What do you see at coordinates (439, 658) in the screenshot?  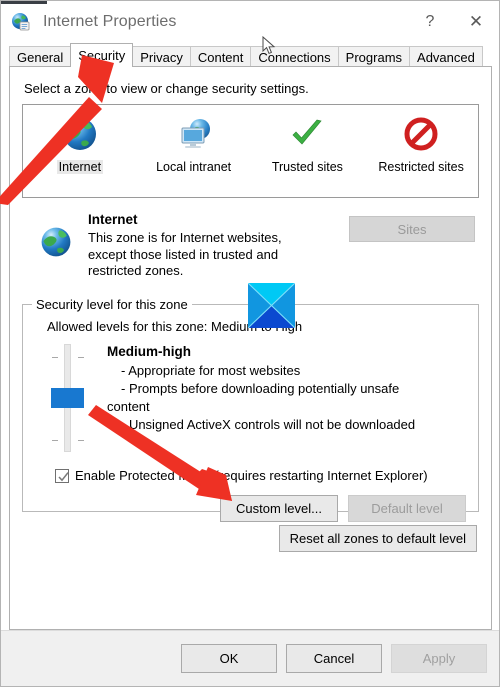 I see `apply-button: Apply` at bounding box center [439, 658].